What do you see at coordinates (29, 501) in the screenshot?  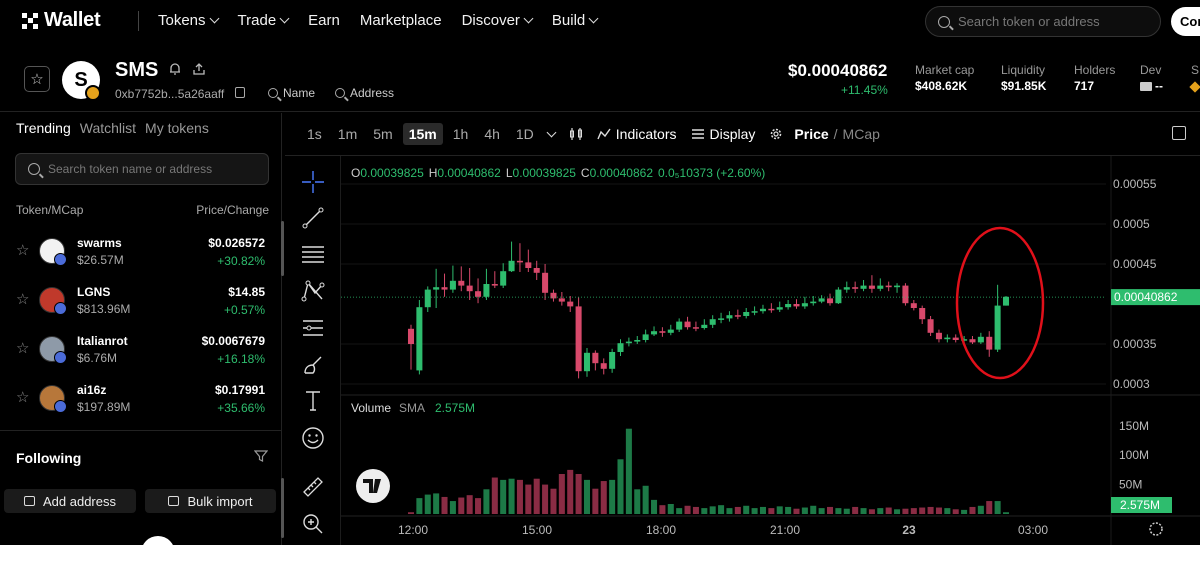 I see `add-address-icon` at bounding box center [29, 501].